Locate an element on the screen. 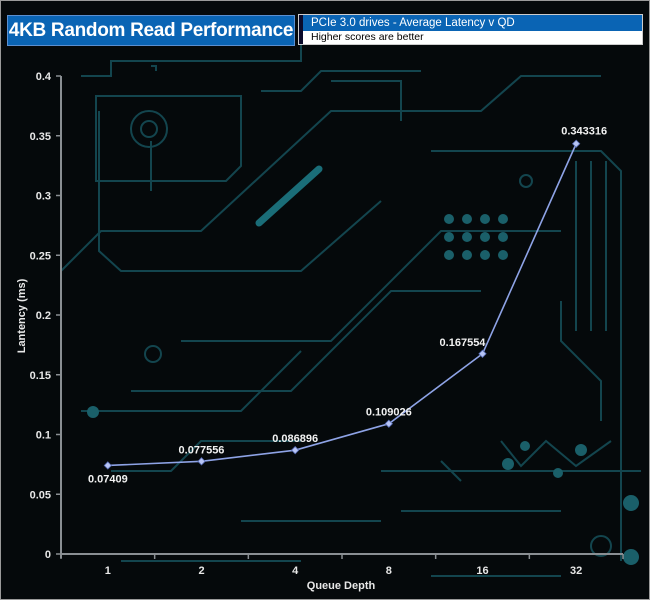  y-tick-label: 0.05 is located at coordinates (40, 495).